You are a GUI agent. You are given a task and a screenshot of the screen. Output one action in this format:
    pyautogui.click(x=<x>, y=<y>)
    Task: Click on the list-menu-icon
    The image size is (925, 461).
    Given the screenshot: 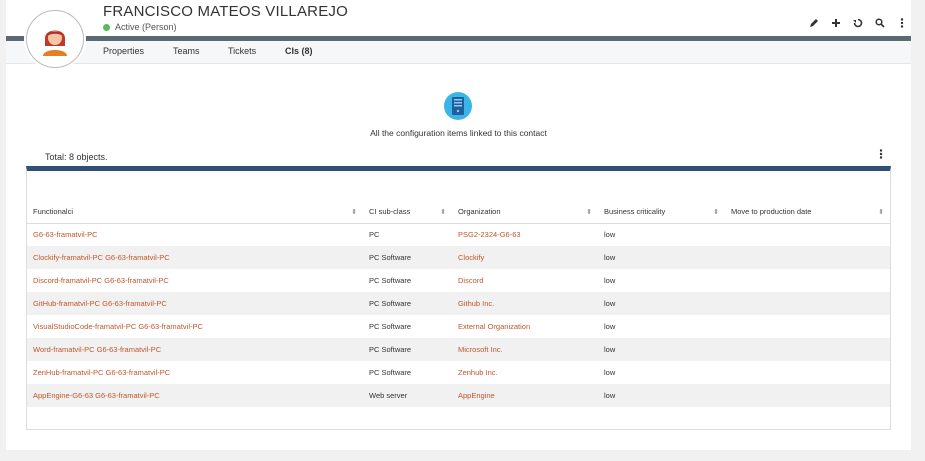 What is the action you would take?
    pyautogui.click(x=881, y=155)
    